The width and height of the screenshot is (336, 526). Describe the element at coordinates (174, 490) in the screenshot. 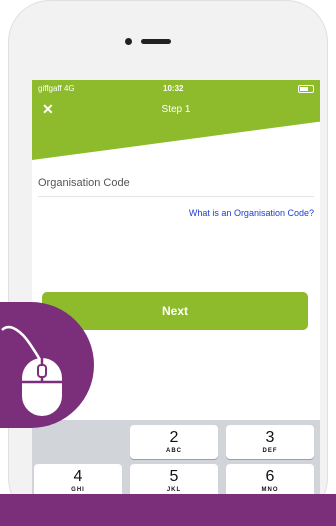

I see `key-5-letters: JKL` at that location.